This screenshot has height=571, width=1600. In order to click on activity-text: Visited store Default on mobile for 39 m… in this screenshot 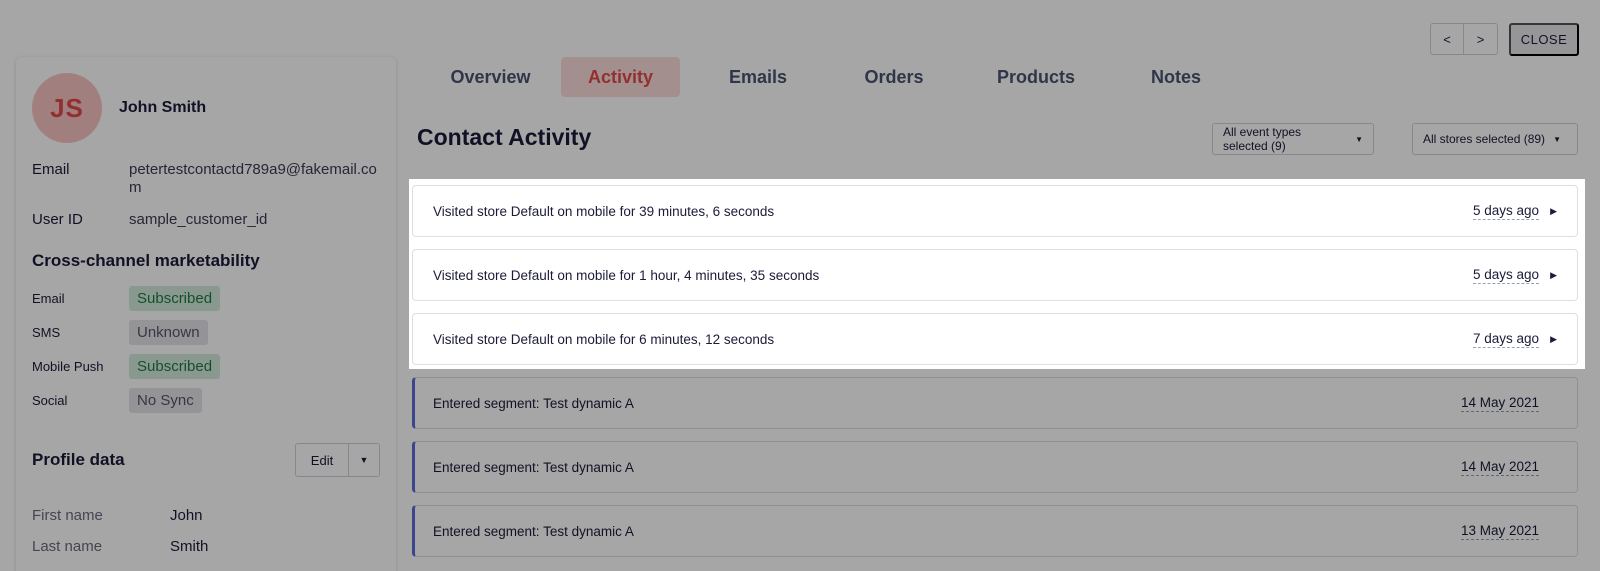, I will do `click(604, 211)`.